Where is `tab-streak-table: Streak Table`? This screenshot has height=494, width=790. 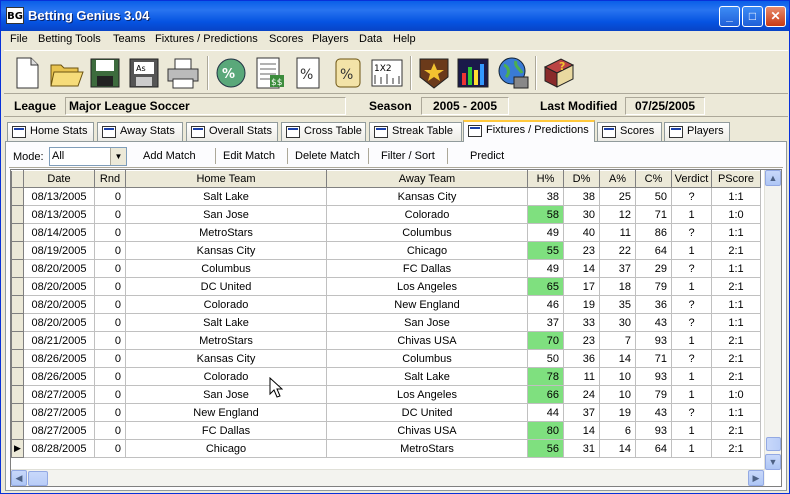
tab-streak-table: Streak Table is located at coordinates (415, 131).